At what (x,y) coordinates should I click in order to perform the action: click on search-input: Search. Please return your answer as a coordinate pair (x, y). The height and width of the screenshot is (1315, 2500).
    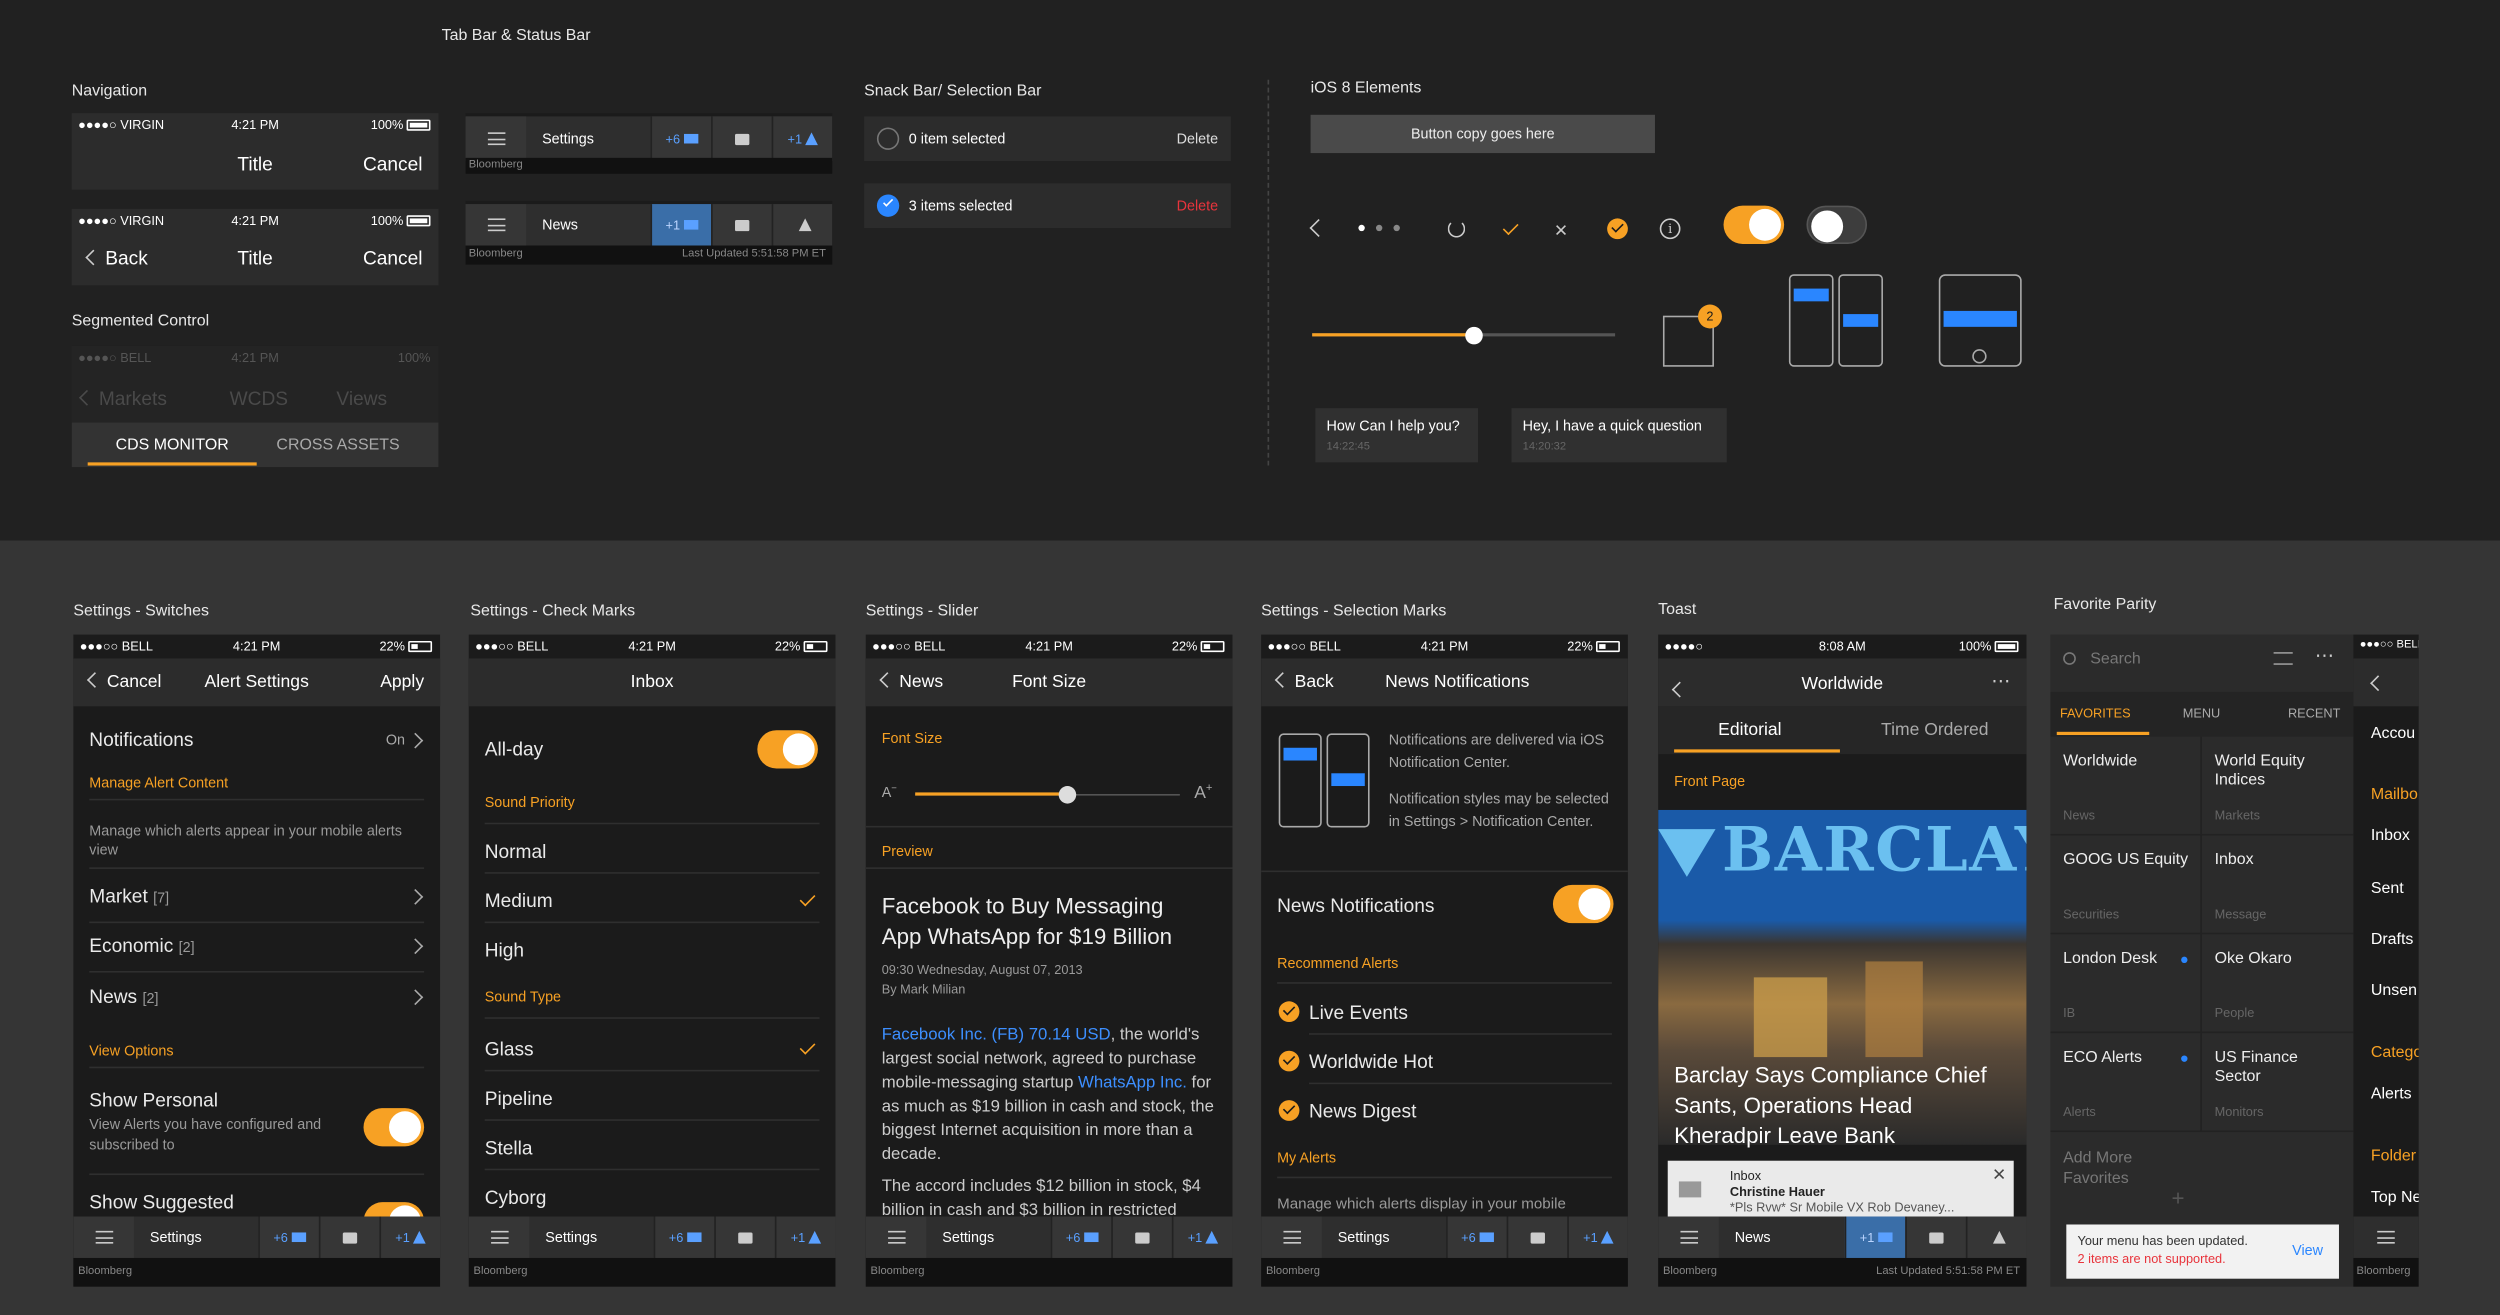
    Looking at the image, I should click on (2115, 660).